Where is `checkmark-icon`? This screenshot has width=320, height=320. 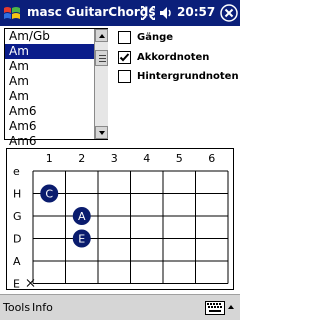 checkmark-icon is located at coordinates (124, 57).